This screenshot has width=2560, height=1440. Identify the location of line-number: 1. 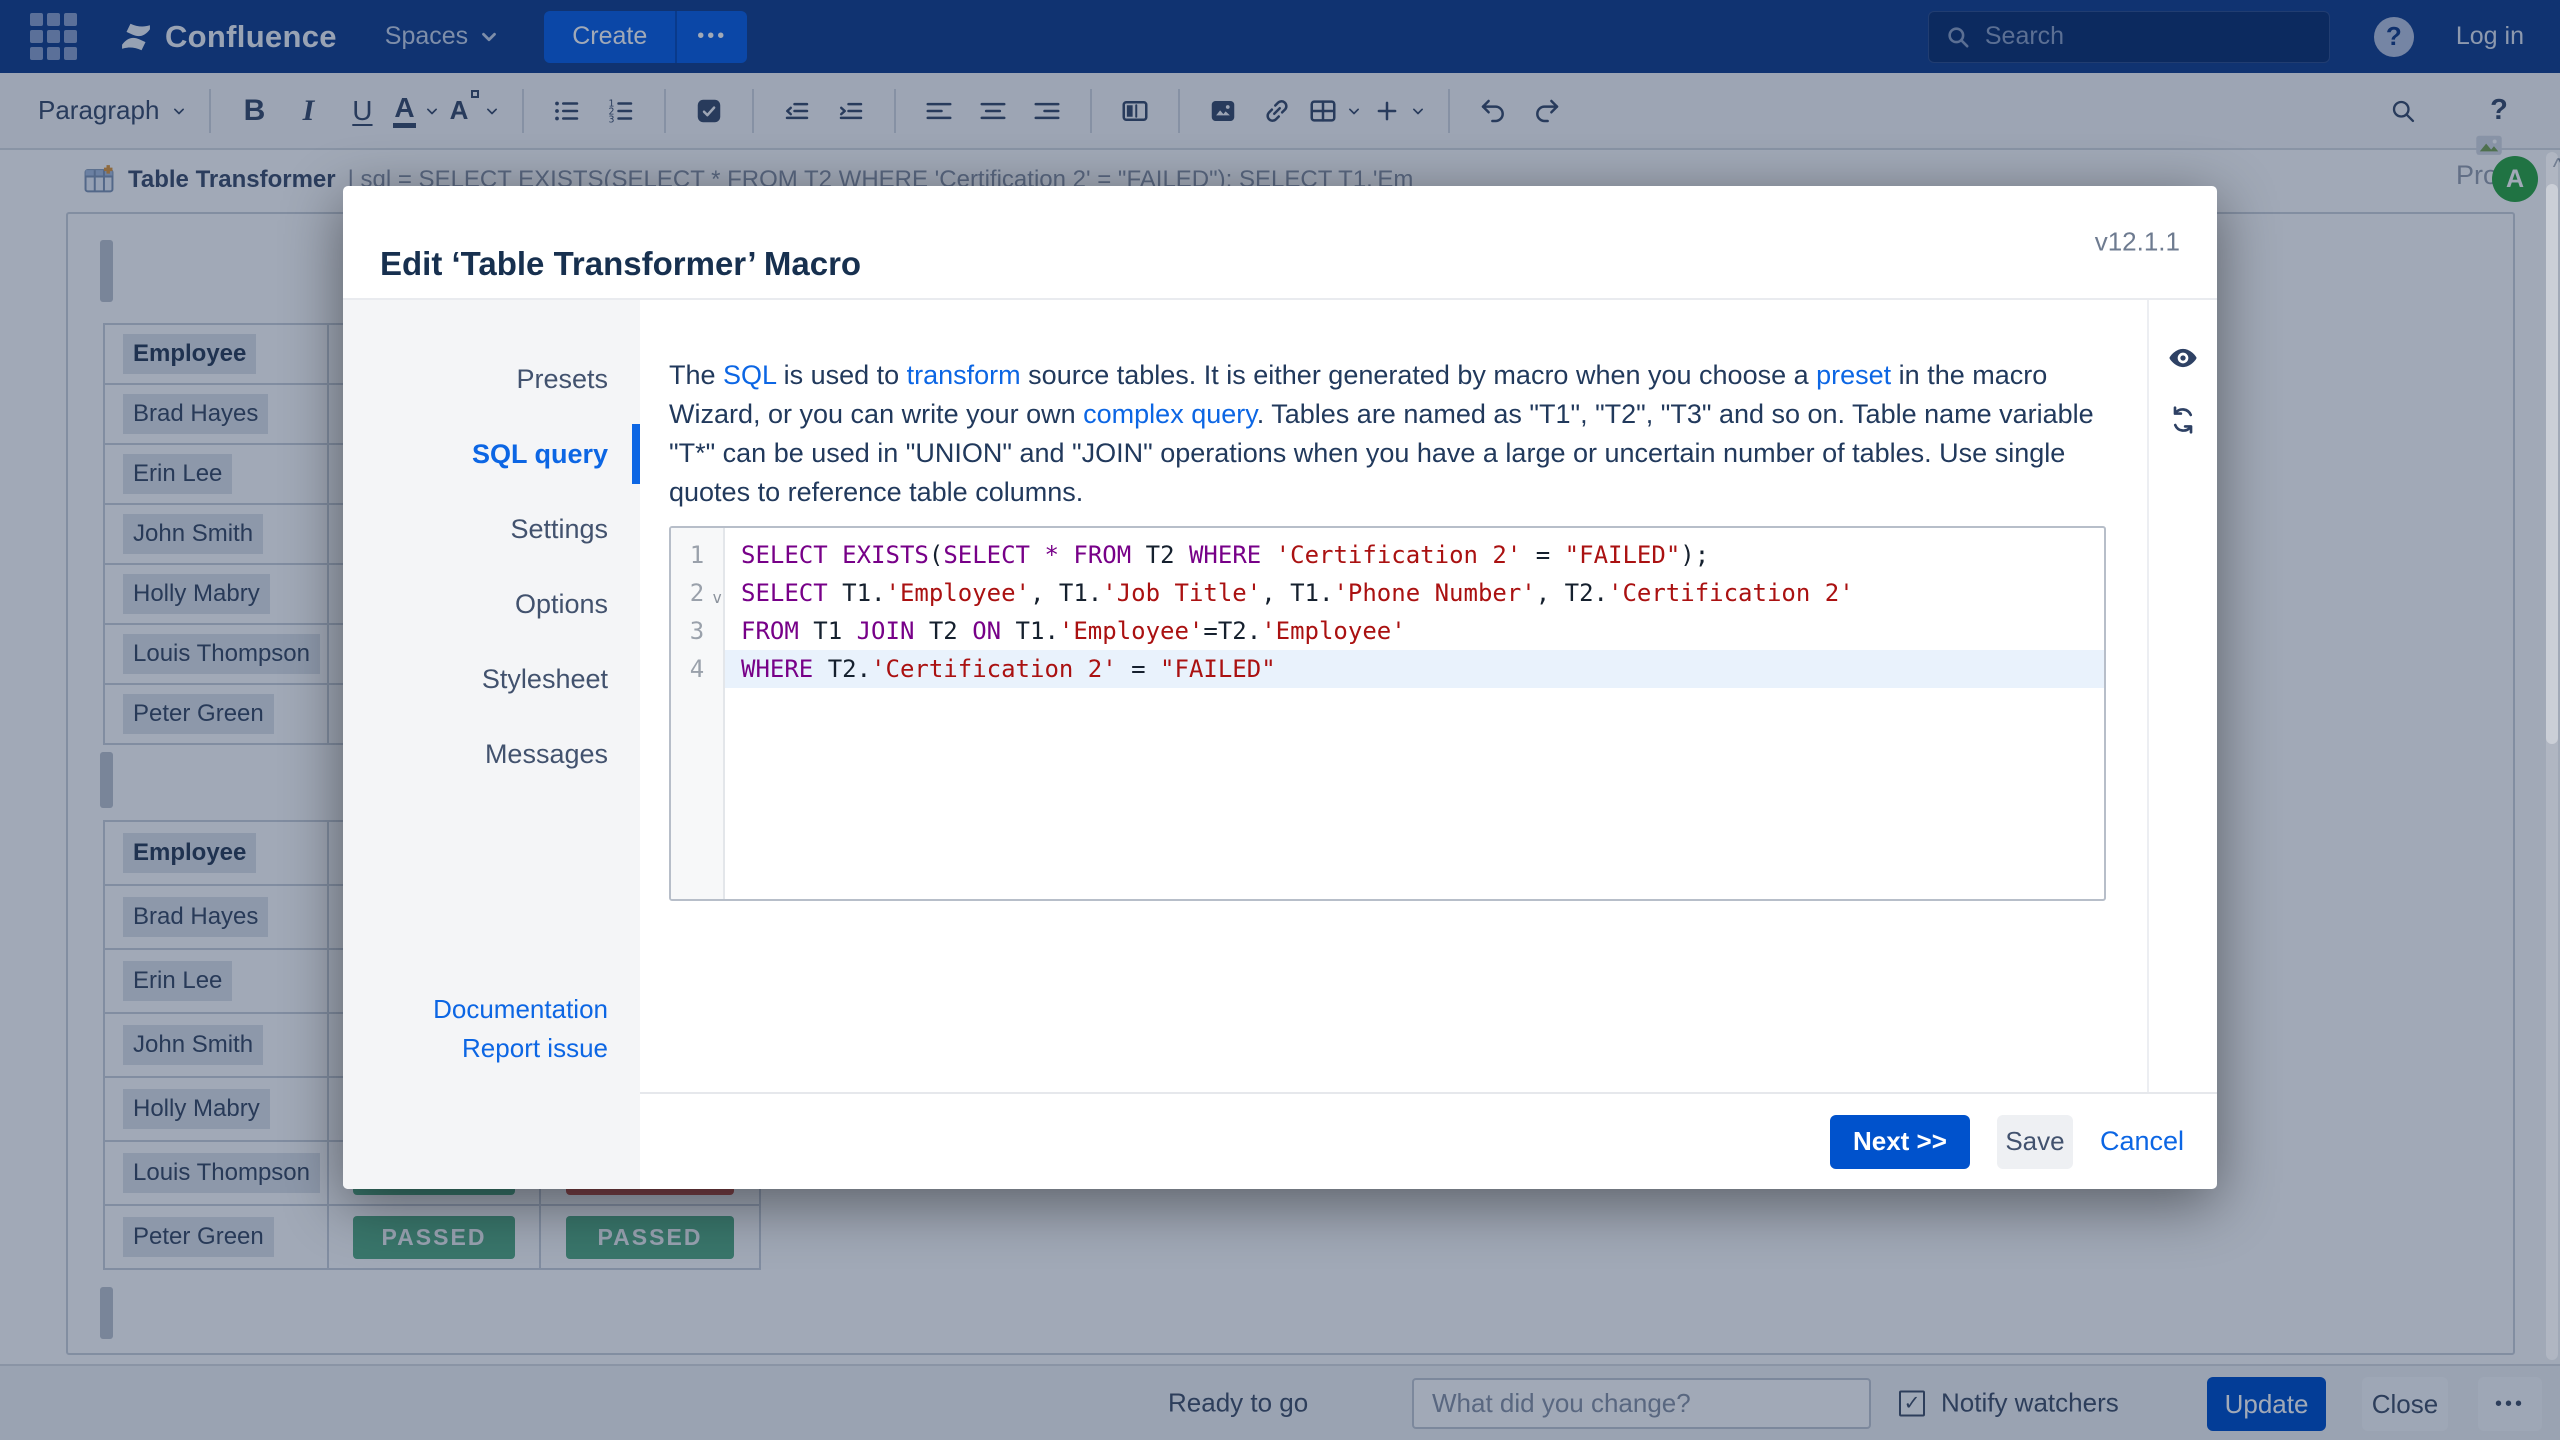
(697, 555).